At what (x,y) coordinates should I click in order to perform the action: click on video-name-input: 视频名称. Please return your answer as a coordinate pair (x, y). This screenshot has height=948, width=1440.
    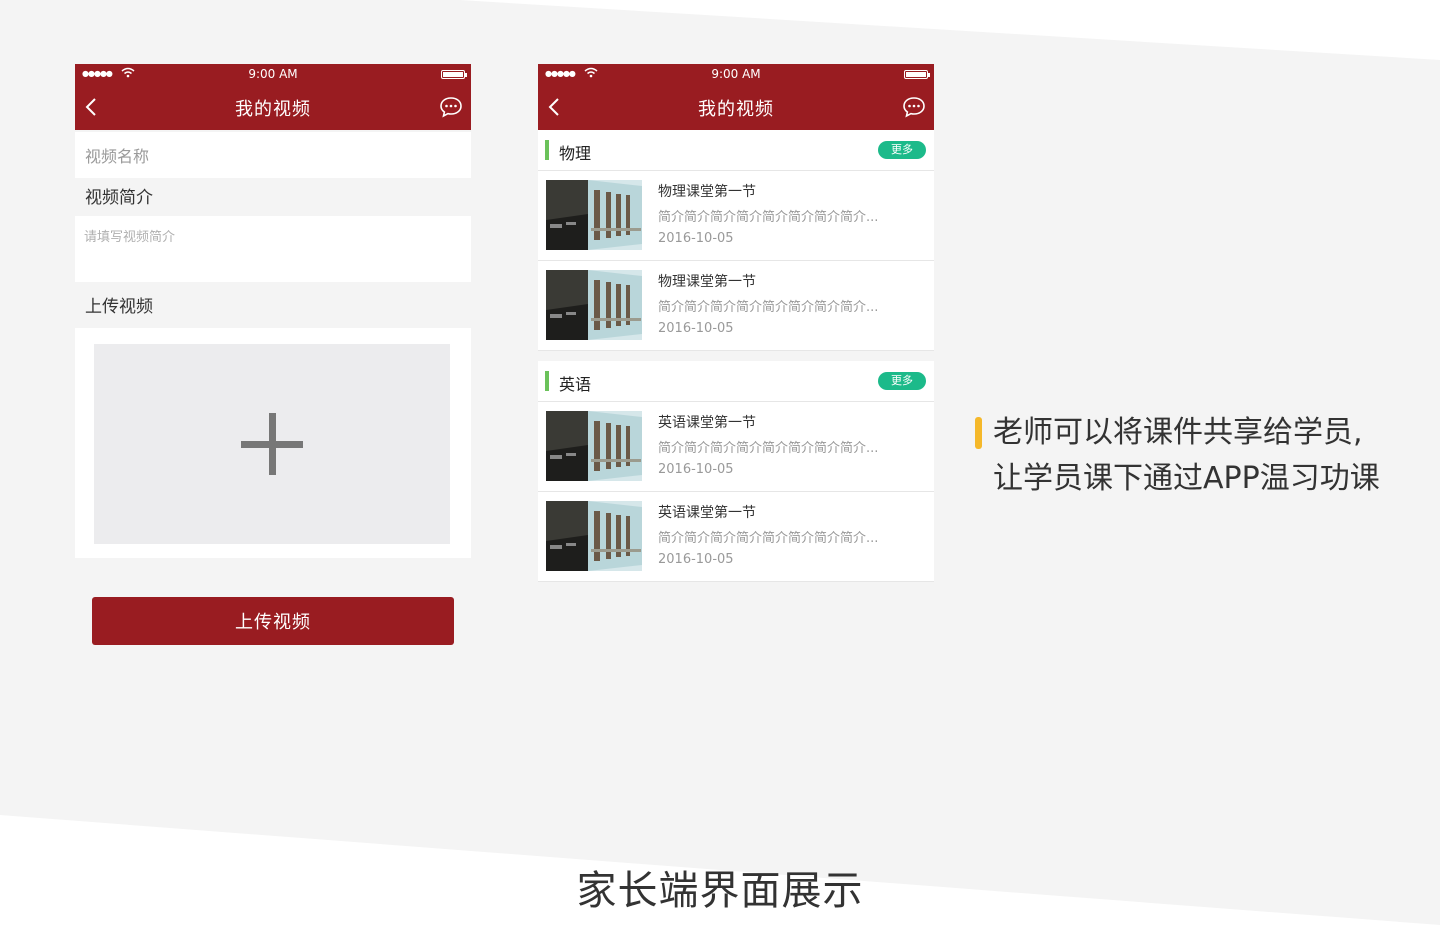
    Looking at the image, I should click on (273, 155).